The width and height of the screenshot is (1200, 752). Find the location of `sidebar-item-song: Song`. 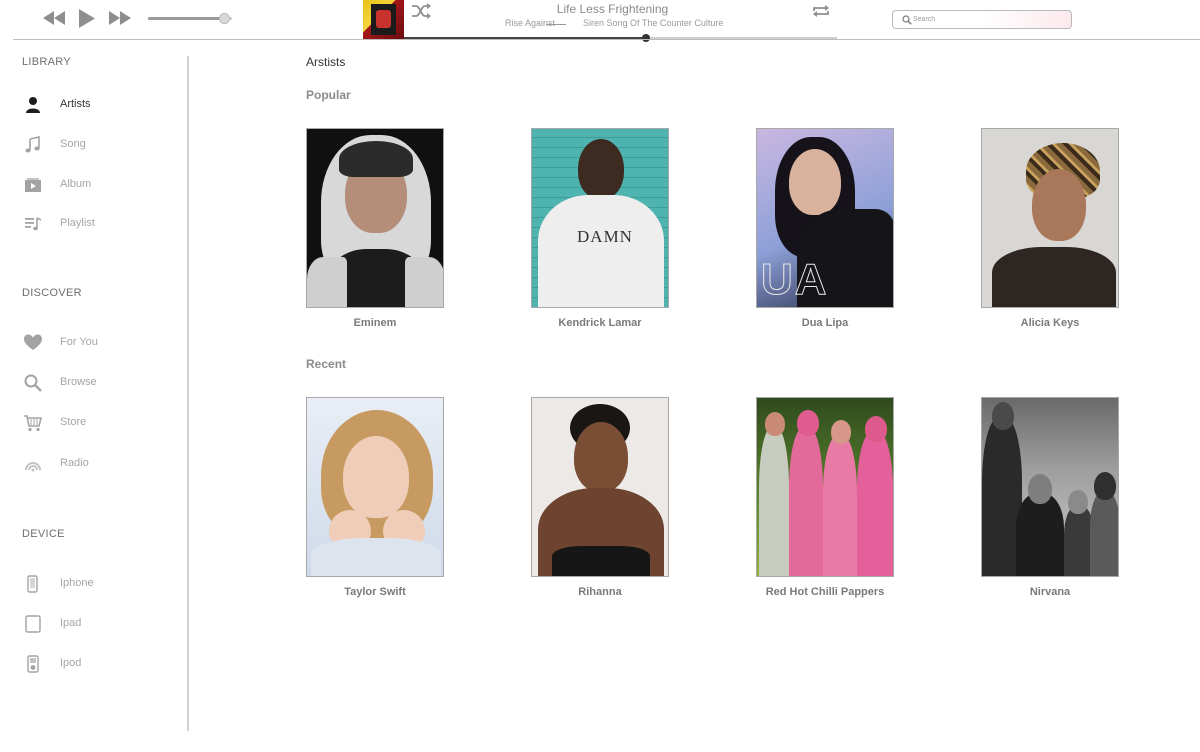

sidebar-item-song: Song is located at coordinates (99, 145).